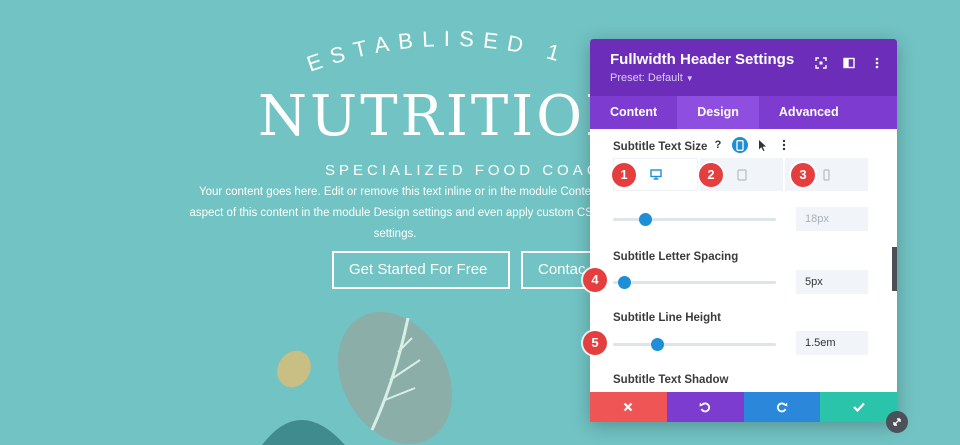 This screenshot has height=445, width=960. What do you see at coordinates (694, 219) in the screenshot?
I see `subtitle-text-size-slider` at bounding box center [694, 219].